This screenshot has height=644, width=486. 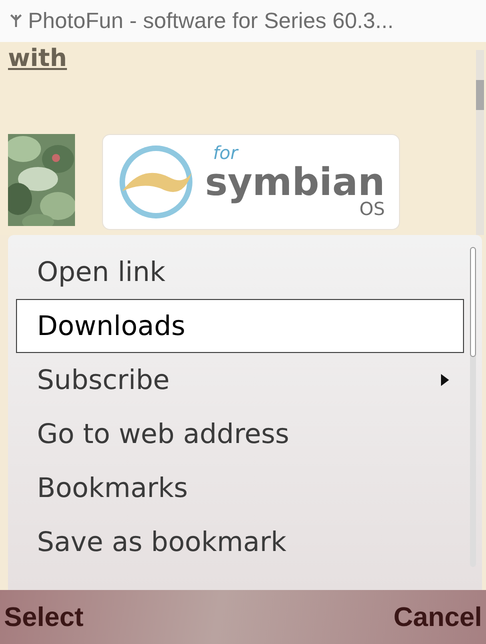 I want to click on logo-for-text: for, so click(x=226, y=154).